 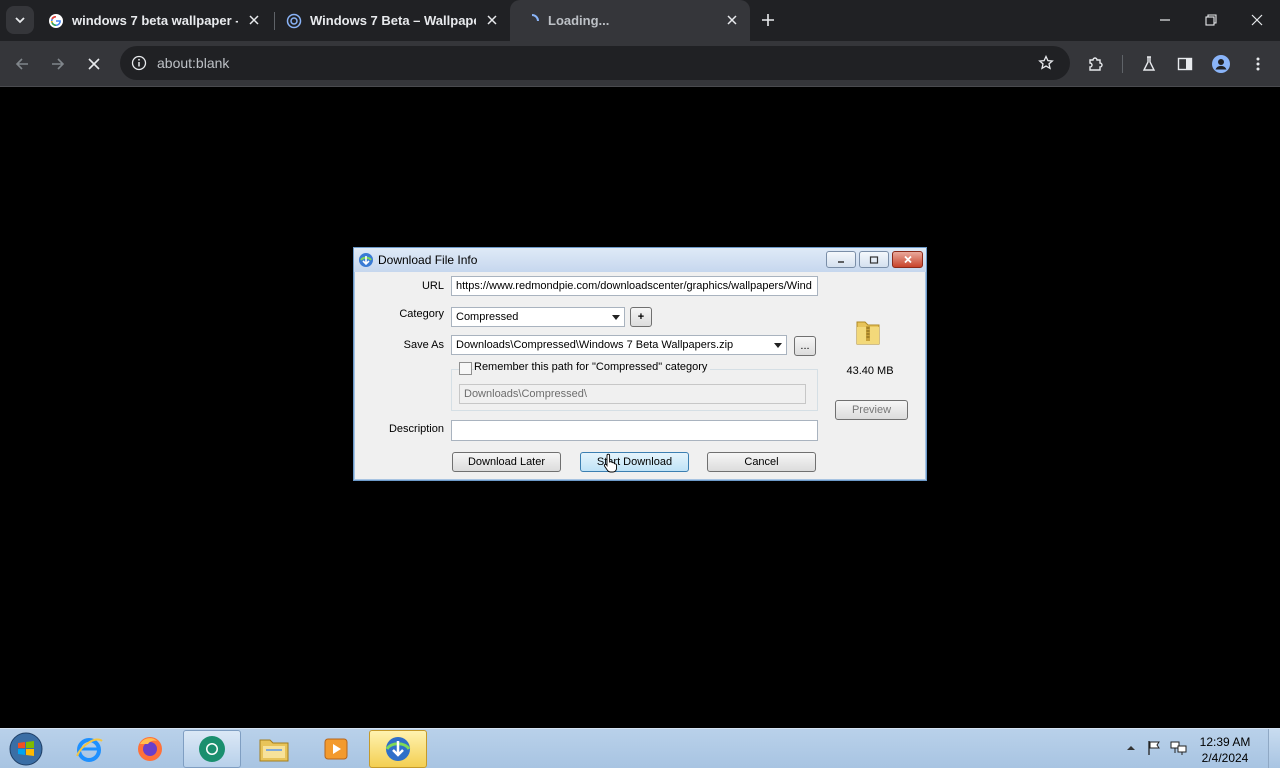 I want to click on windows-taskbar: 12:39 AM 2/4/2024, so click(x=640, y=748).